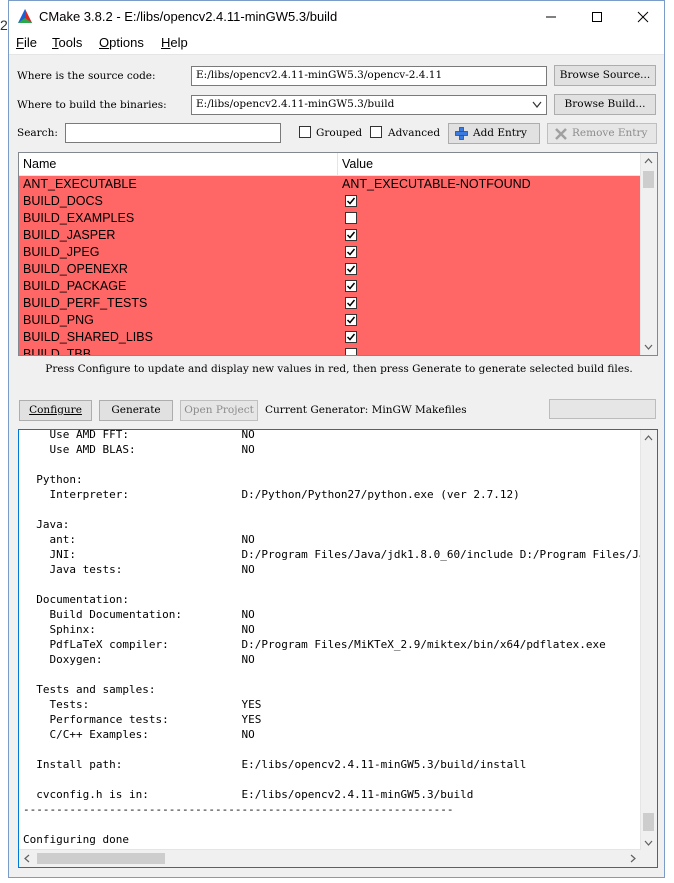  What do you see at coordinates (139, 614) in the screenshot?
I see `log-line: Build Documentation: NO` at bounding box center [139, 614].